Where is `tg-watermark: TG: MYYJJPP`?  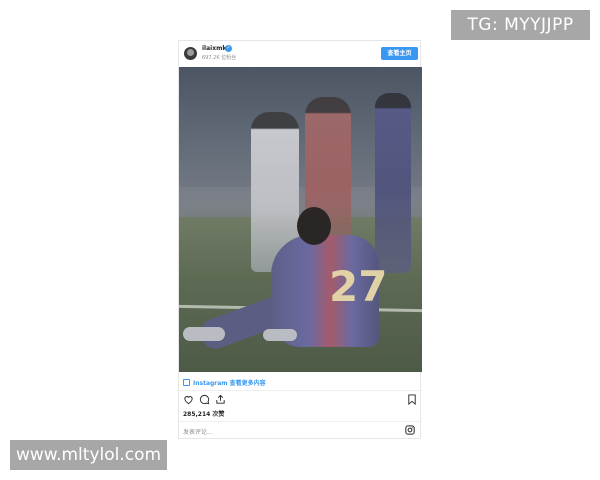 tg-watermark: TG: MYYJJPP is located at coordinates (520, 25).